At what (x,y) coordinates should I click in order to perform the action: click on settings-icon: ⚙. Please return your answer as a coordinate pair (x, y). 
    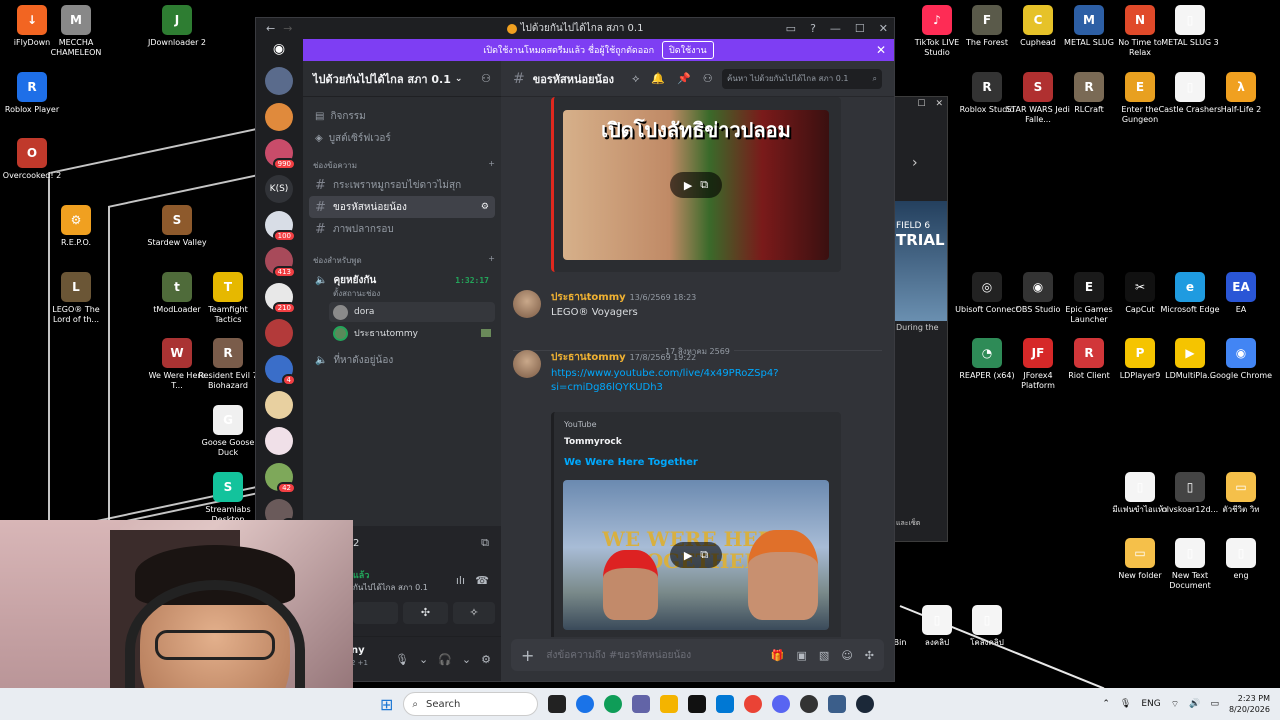
    Looking at the image, I should click on (485, 207).